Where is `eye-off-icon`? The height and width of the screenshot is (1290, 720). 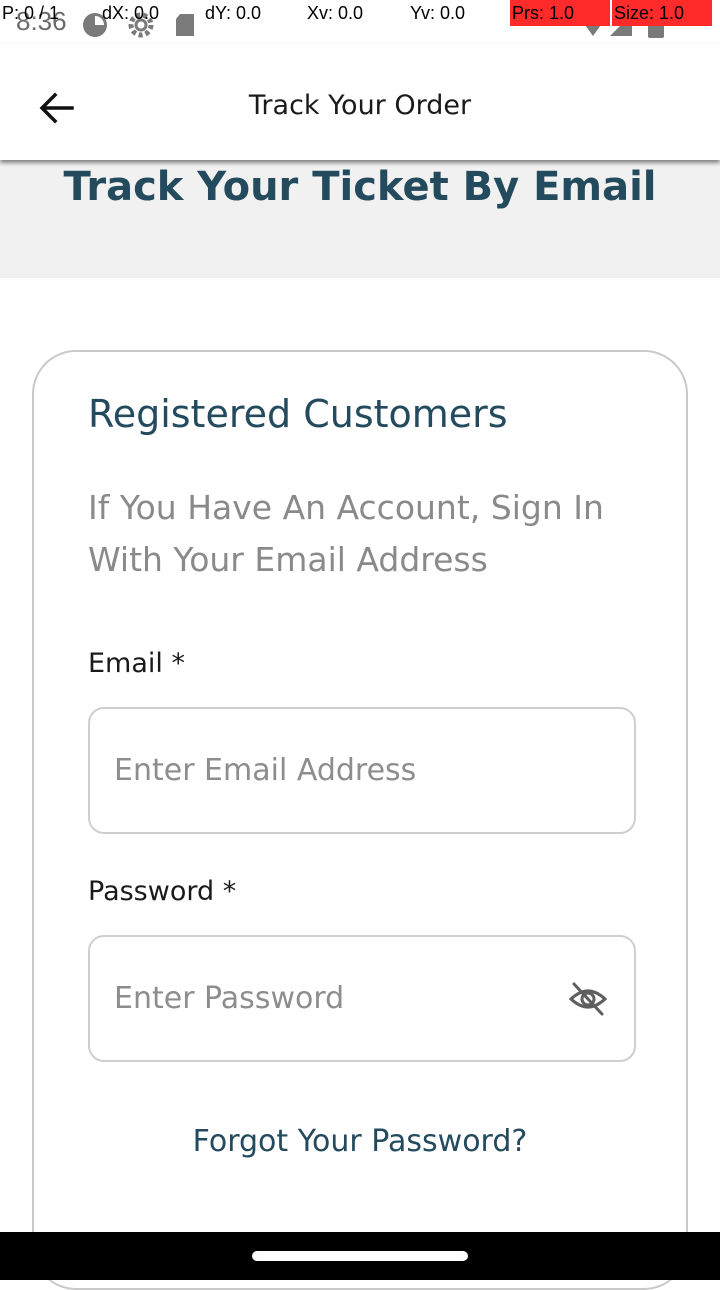
eye-off-icon is located at coordinates (588, 999).